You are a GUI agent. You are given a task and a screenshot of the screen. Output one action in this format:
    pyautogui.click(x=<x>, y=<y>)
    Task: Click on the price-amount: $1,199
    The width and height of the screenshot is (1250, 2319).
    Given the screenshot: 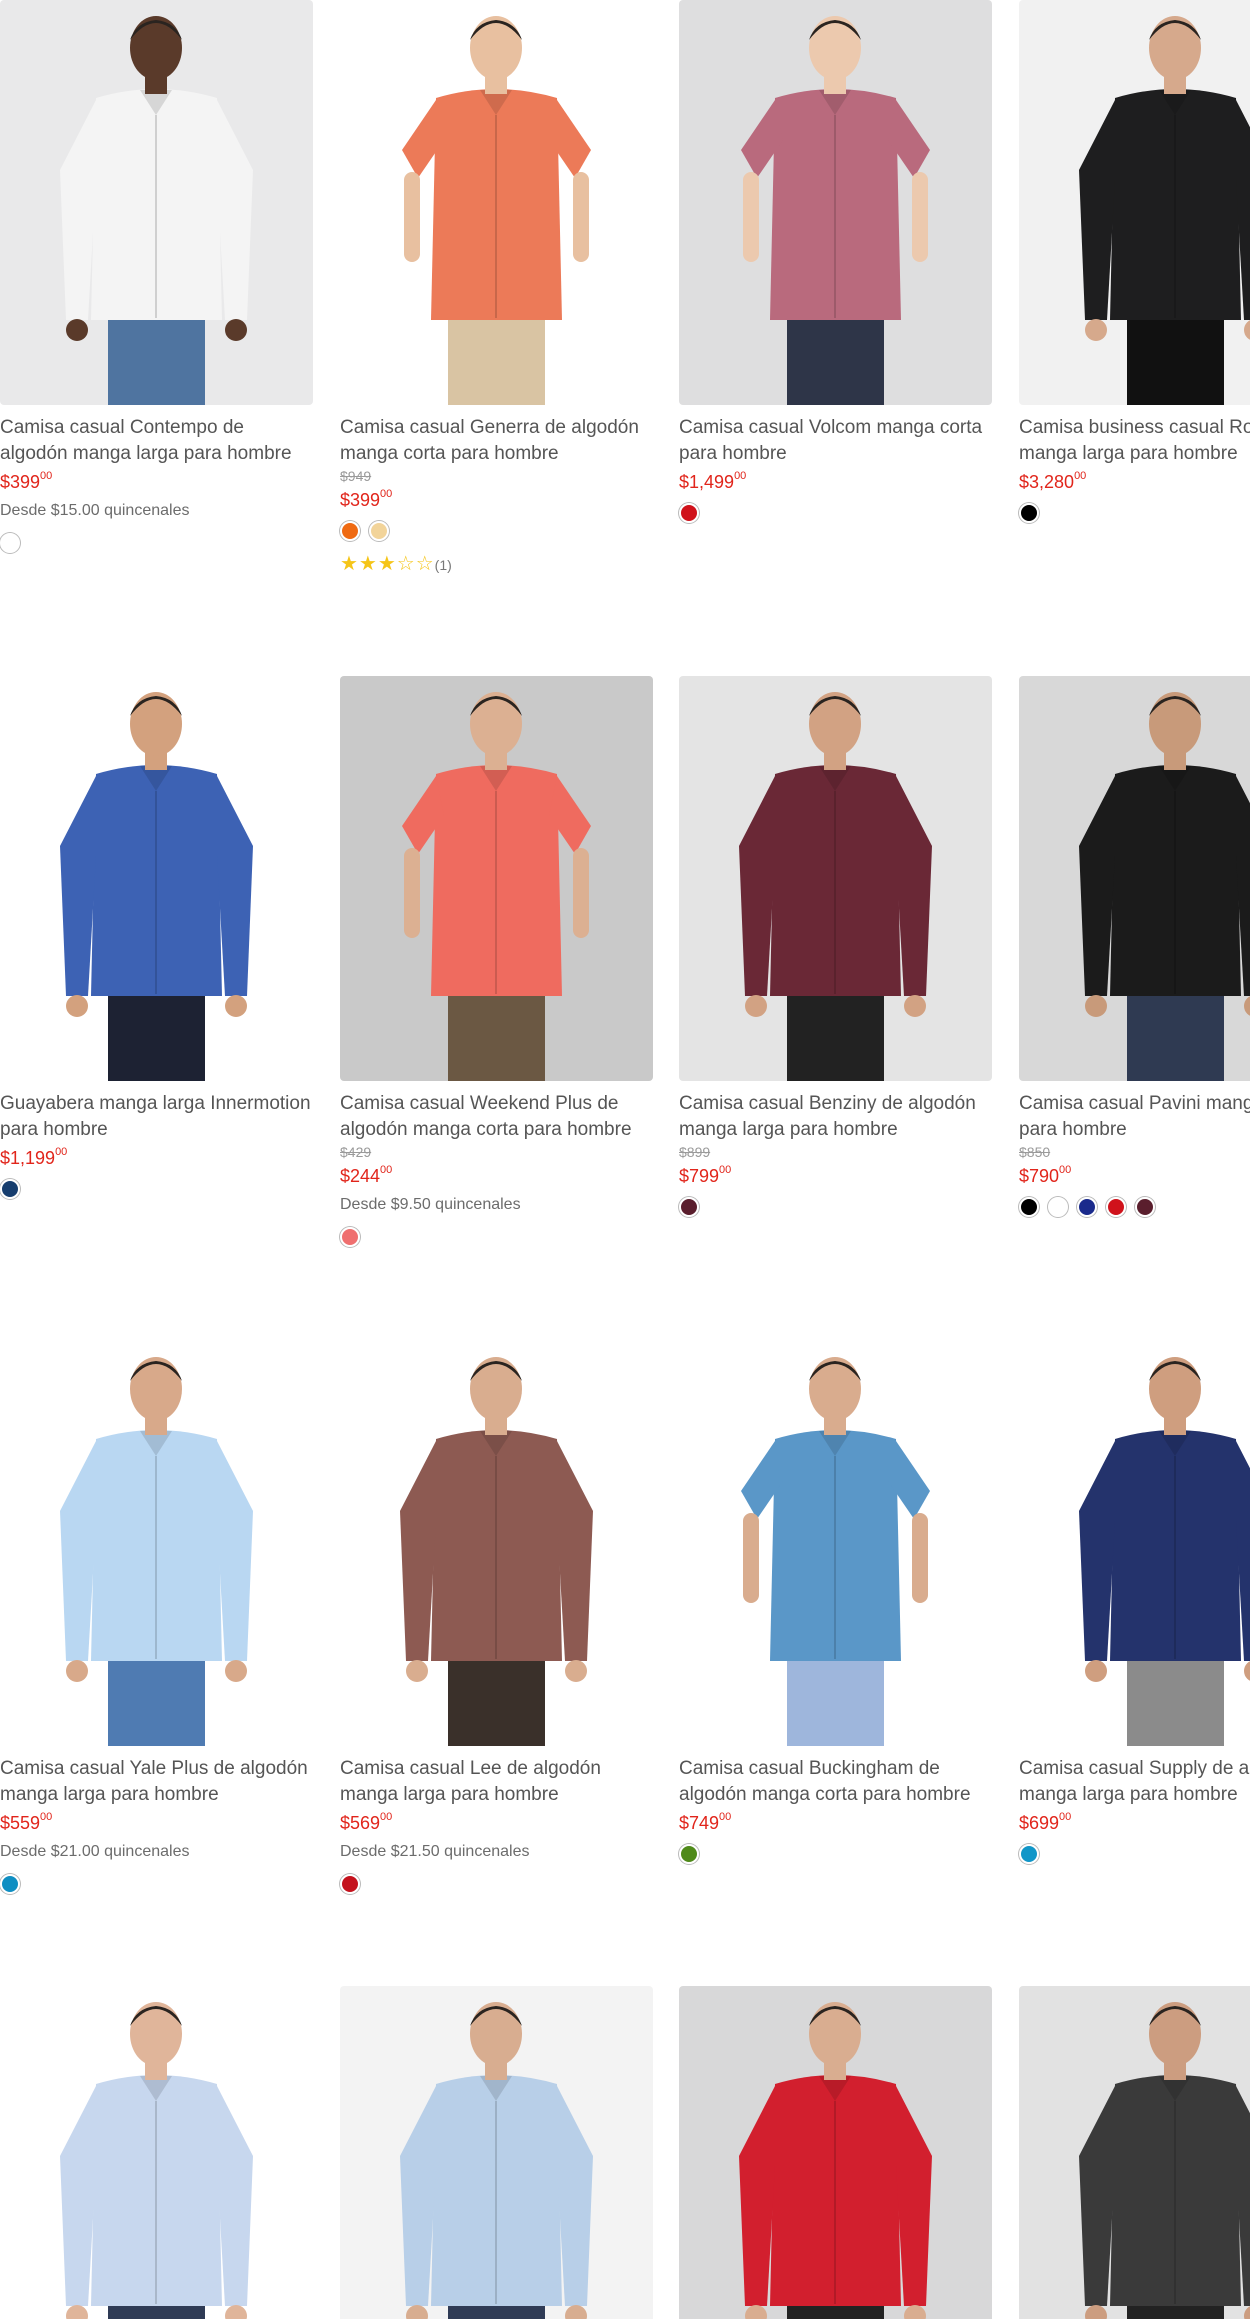 What is the action you would take?
    pyautogui.click(x=28, y=1158)
    